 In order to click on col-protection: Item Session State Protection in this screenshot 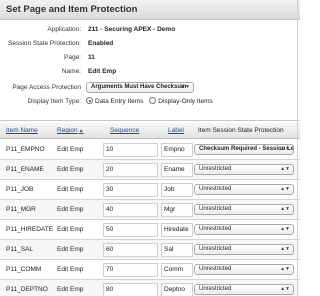, I will do `click(241, 130)`.